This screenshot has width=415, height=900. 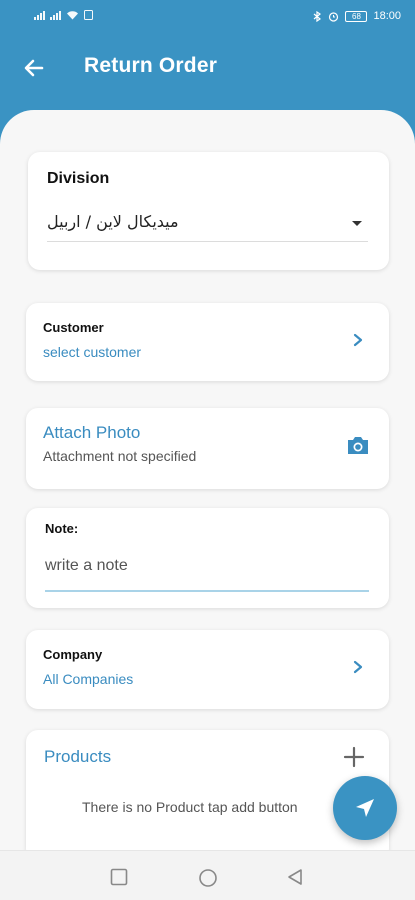 What do you see at coordinates (113, 221) in the screenshot?
I see `division-select-value: میدیکال لاین / اربیل` at bounding box center [113, 221].